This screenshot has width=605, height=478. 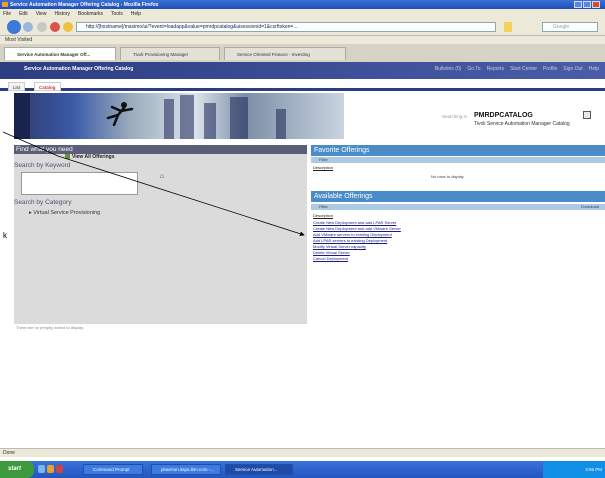 I want to click on start-center-link: Start Center, so click(x=523, y=69).